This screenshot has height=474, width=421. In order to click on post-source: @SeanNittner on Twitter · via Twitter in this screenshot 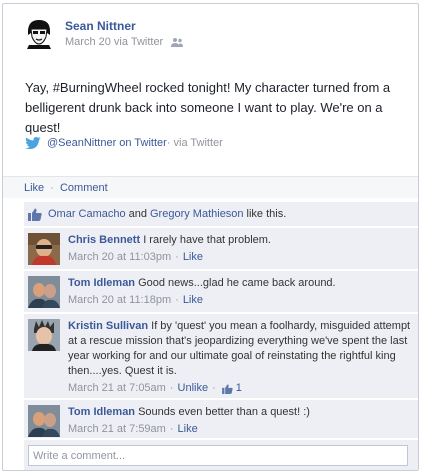, I will do `click(124, 143)`.